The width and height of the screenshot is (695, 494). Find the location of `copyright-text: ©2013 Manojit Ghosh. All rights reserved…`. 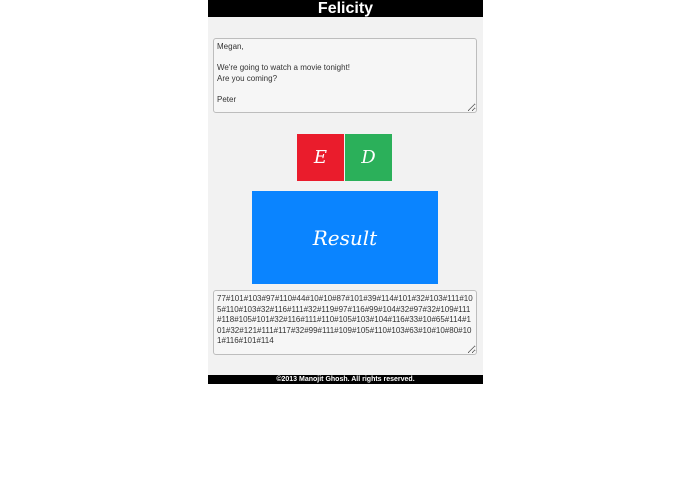

copyright-text: ©2013 Manojit Ghosh. All rights reserved… is located at coordinates (345, 379).